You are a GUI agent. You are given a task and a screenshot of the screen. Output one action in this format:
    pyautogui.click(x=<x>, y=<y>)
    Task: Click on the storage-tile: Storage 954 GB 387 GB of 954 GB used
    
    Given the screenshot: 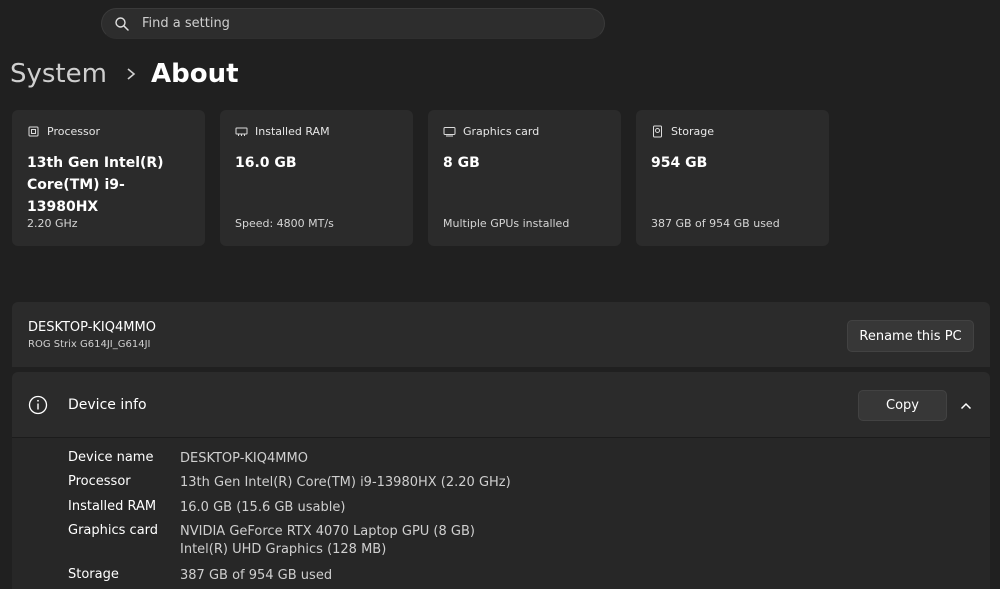 What is the action you would take?
    pyautogui.click(x=732, y=178)
    